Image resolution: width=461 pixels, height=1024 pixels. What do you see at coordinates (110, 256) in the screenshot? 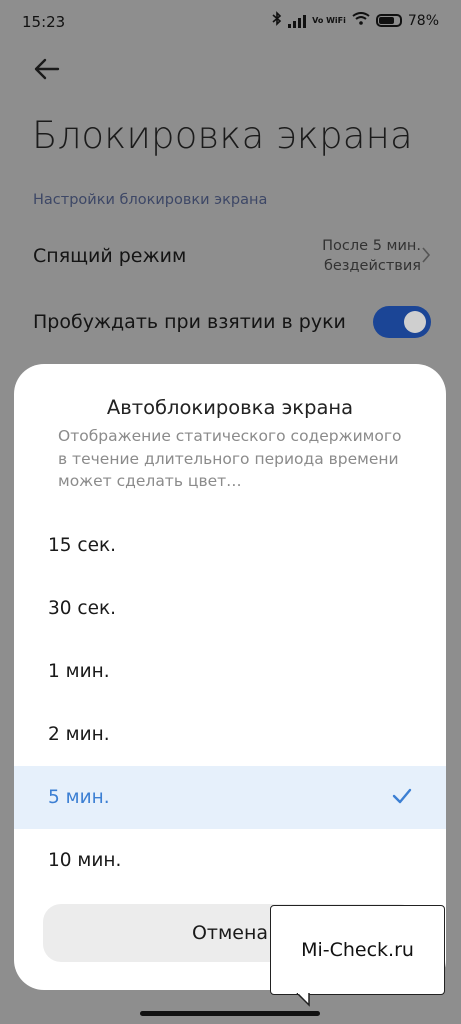
I see `sleep-mode-label: Спящий режим` at bounding box center [110, 256].